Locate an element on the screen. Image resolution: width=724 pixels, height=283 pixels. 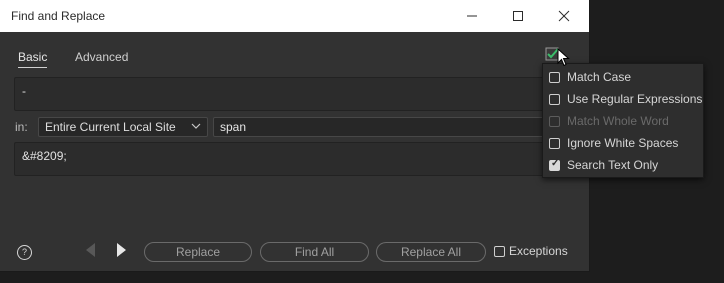
maximize-button is located at coordinates (518, 16).